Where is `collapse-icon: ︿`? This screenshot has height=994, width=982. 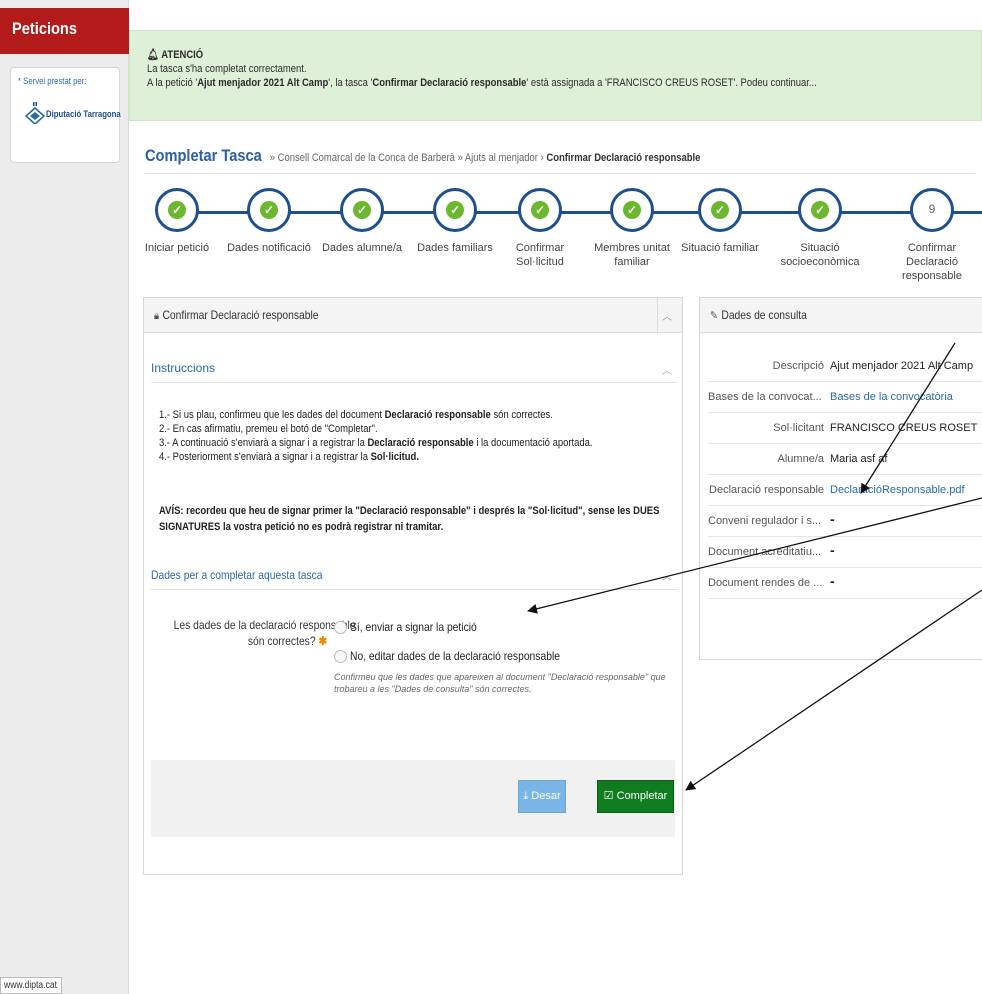 collapse-icon: ︿ is located at coordinates (667, 315).